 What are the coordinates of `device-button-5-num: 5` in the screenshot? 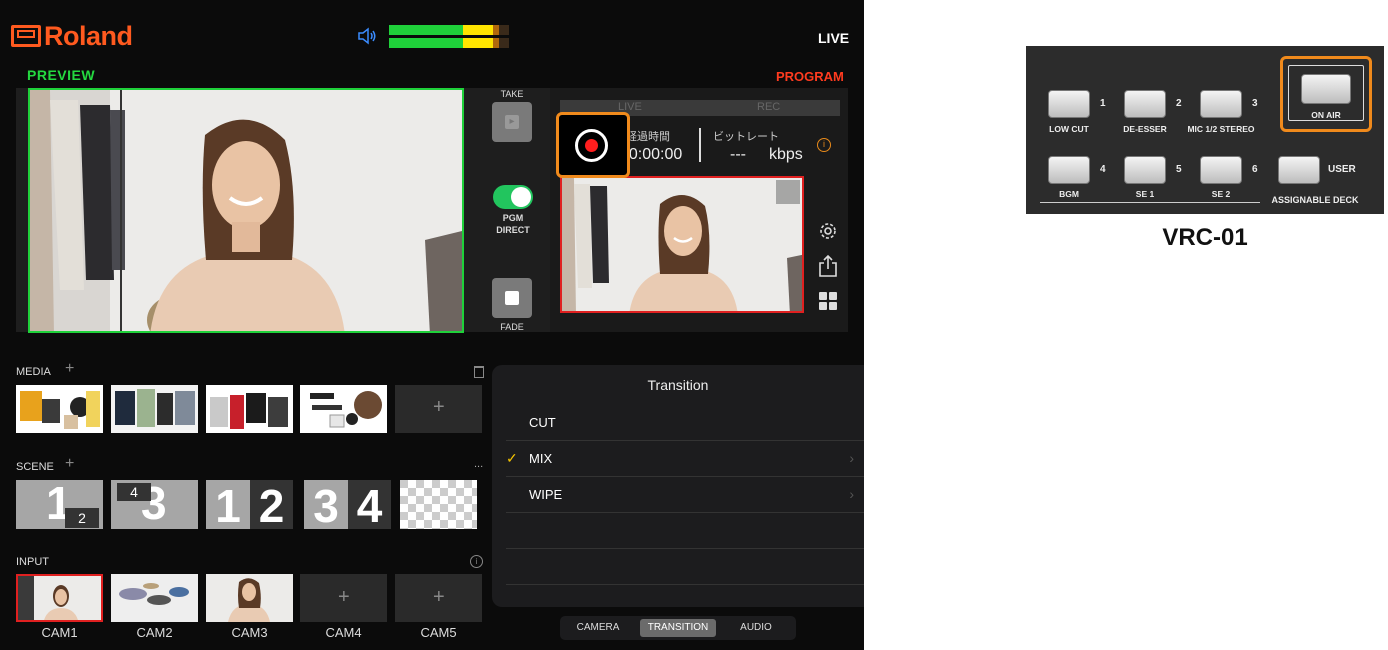 It's located at (1179, 169).